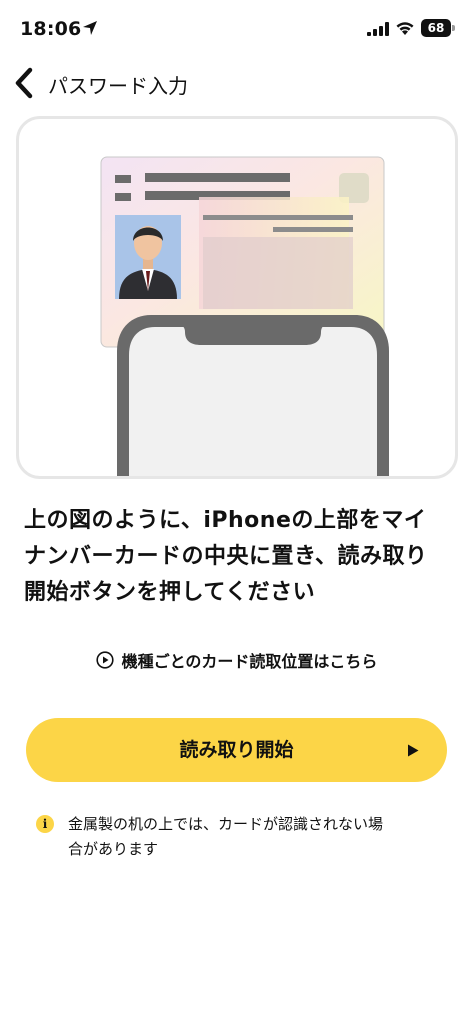 The height and width of the screenshot is (1024, 473). What do you see at coordinates (113, 849) in the screenshot?
I see `note-line-2: 合があります` at bounding box center [113, 849].